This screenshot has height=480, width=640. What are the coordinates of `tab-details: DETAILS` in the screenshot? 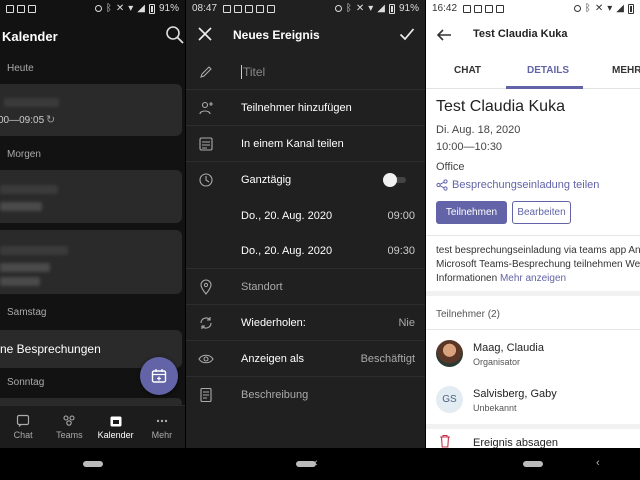 It's located at (548, 70).